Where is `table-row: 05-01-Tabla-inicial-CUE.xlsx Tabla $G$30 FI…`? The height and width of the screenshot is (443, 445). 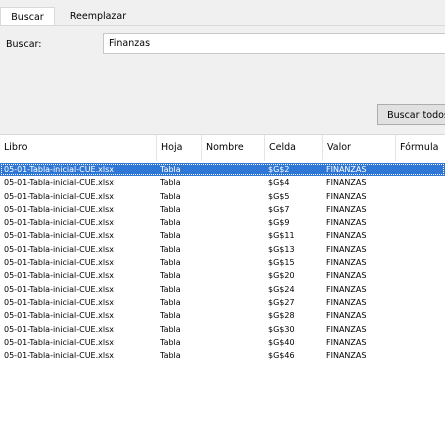 table-row: 05-01-Tabla-inicial-CUE.xlsx Tabla $G$30 FI… is located at coordinates (222, 329).